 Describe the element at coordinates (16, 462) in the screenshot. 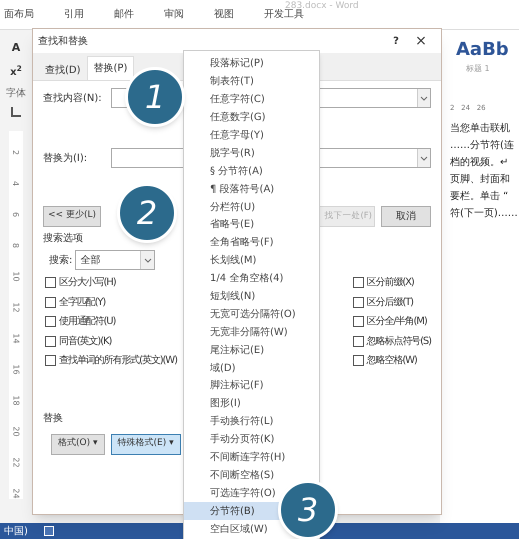

I see `ruler-number: 22` at that location.